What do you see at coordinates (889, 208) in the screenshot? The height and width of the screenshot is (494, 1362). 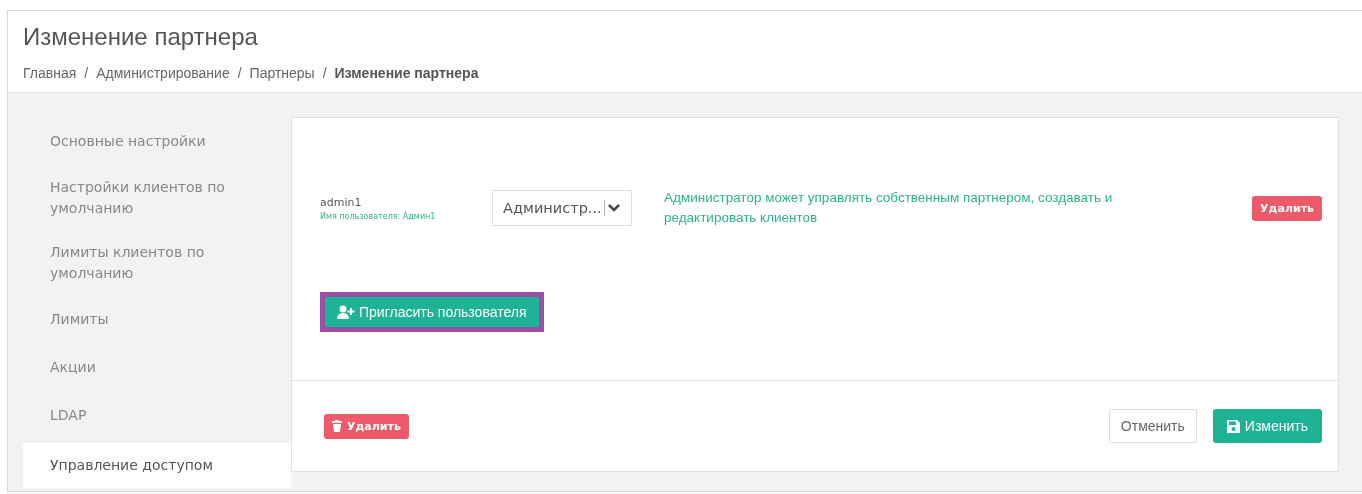 I see `role-description: Администратор может управлять собственным партнером, создавать и редактировать клиентов` at bounding box center [889, 208].